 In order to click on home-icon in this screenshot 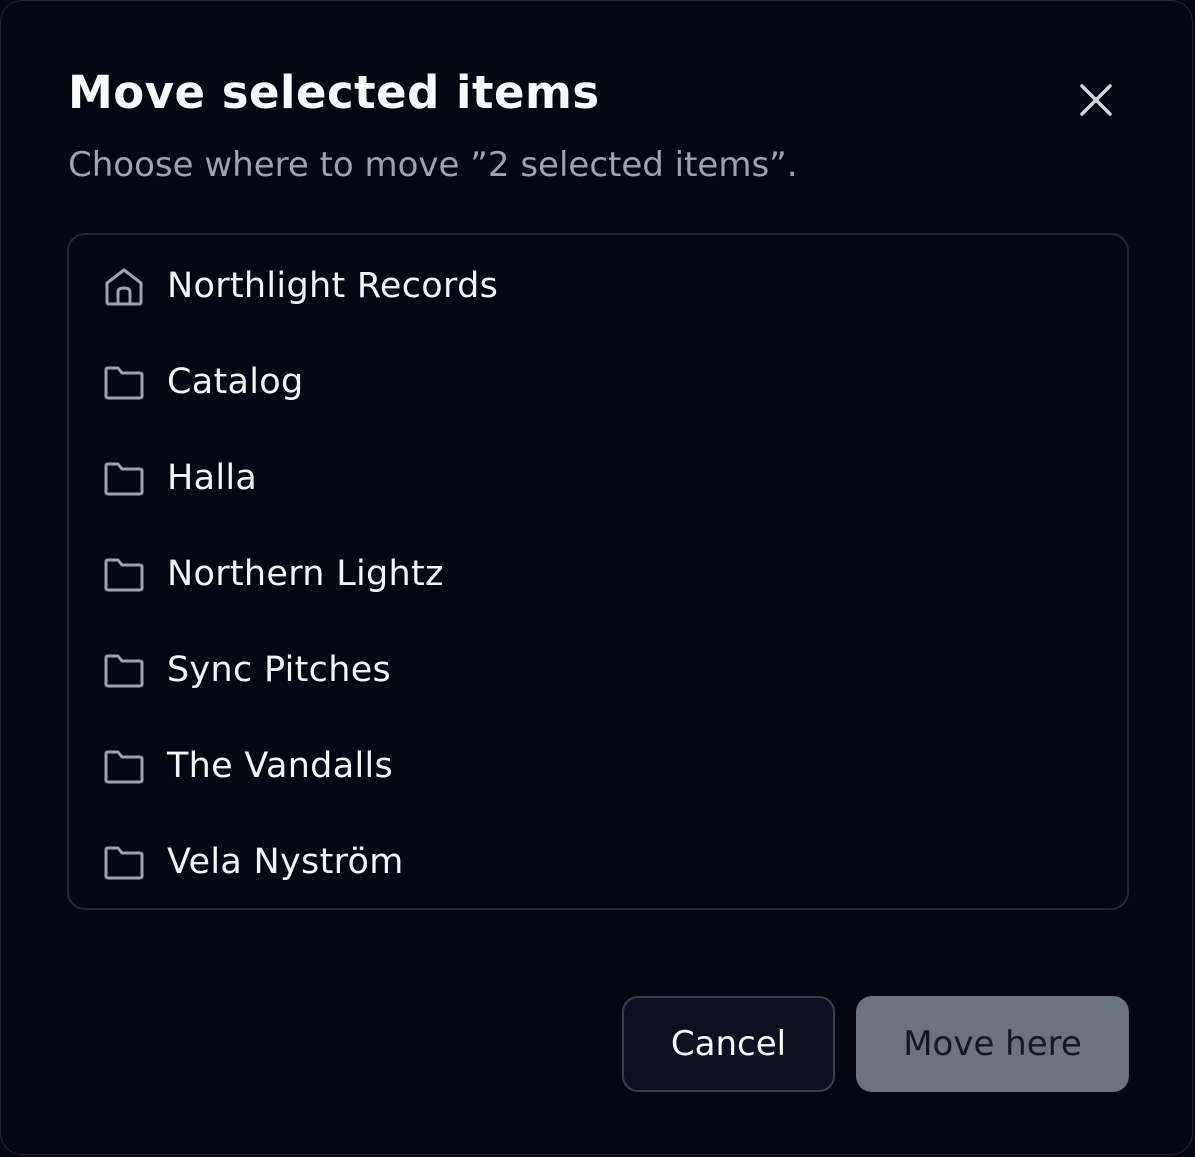, I will do `click(124, 287)`.